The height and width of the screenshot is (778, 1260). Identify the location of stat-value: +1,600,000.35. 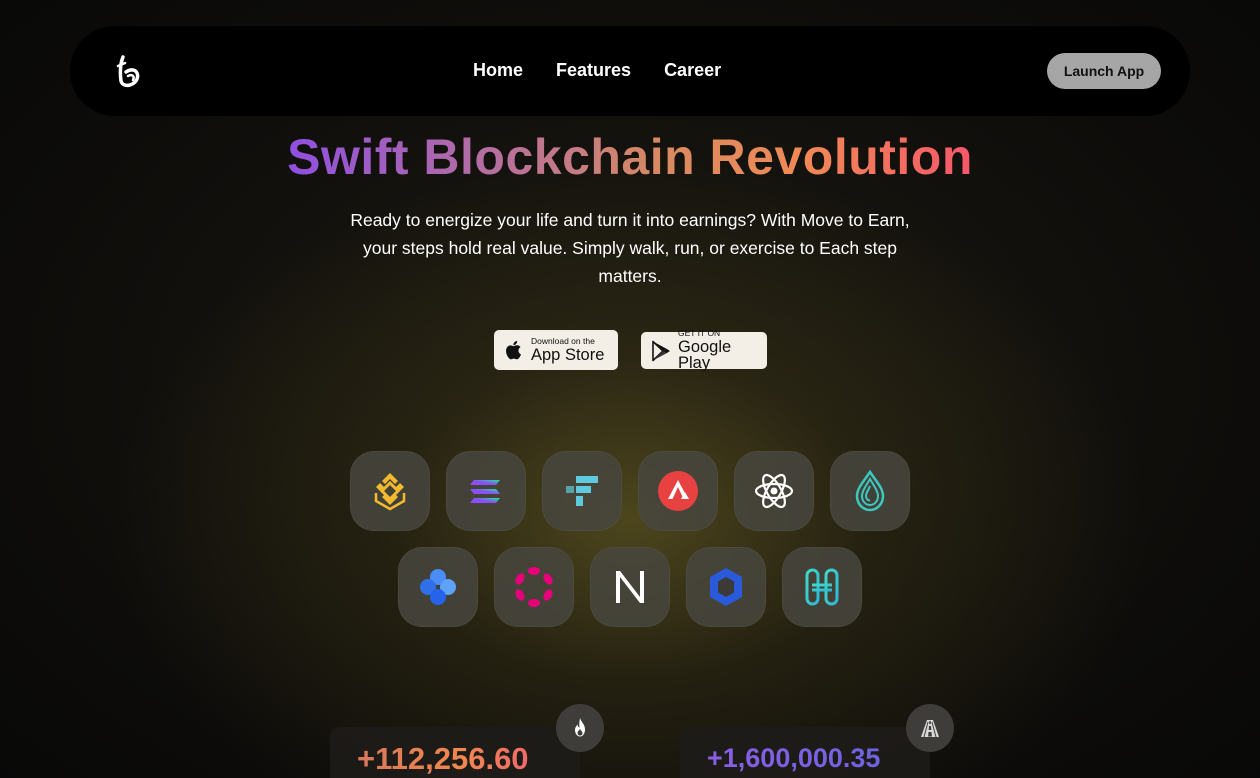
(794, 758).